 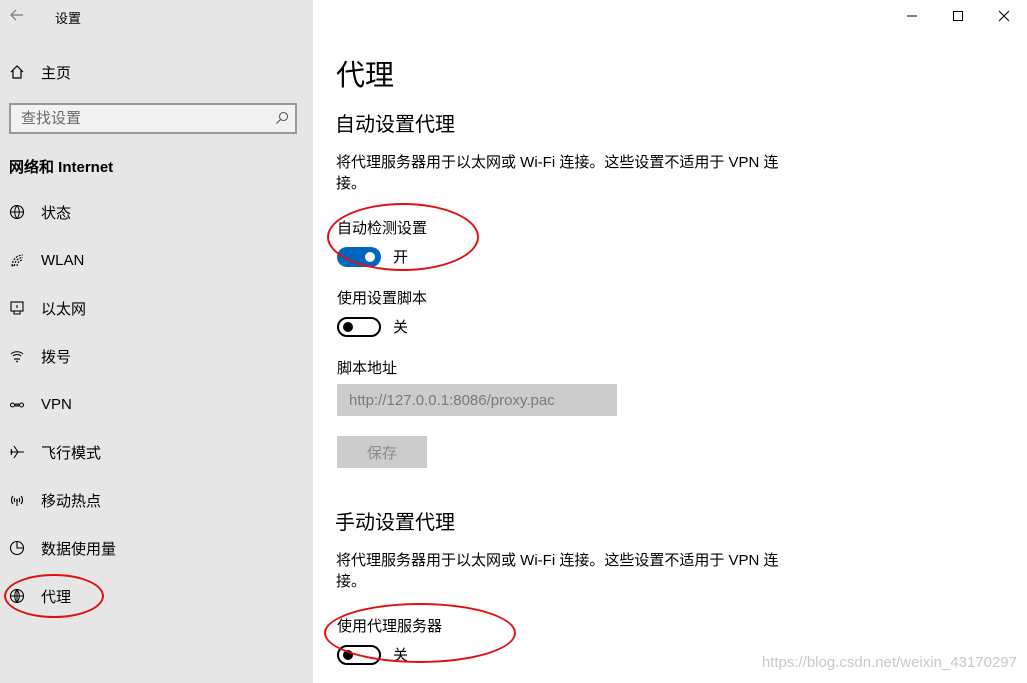 What do you see at coordinates (17, 308) in the screenshot?
I see `ethernet-icon` at bounding box center [17, 308].